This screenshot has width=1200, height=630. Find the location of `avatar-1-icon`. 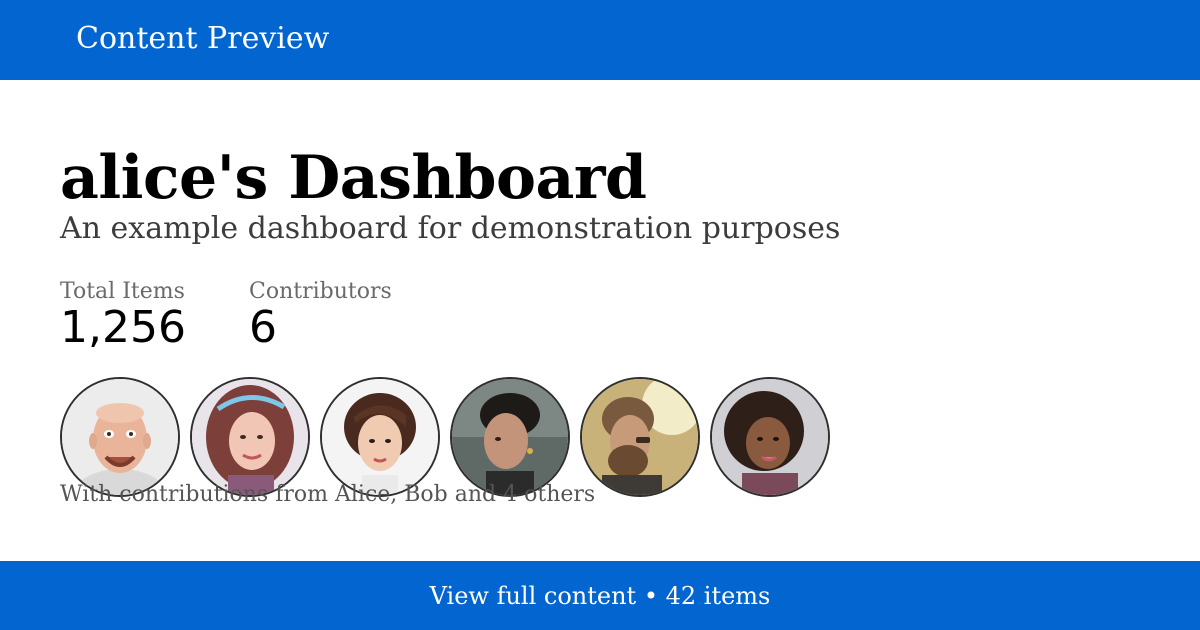

avatar-1-icon is located at coordinates (120, 437).